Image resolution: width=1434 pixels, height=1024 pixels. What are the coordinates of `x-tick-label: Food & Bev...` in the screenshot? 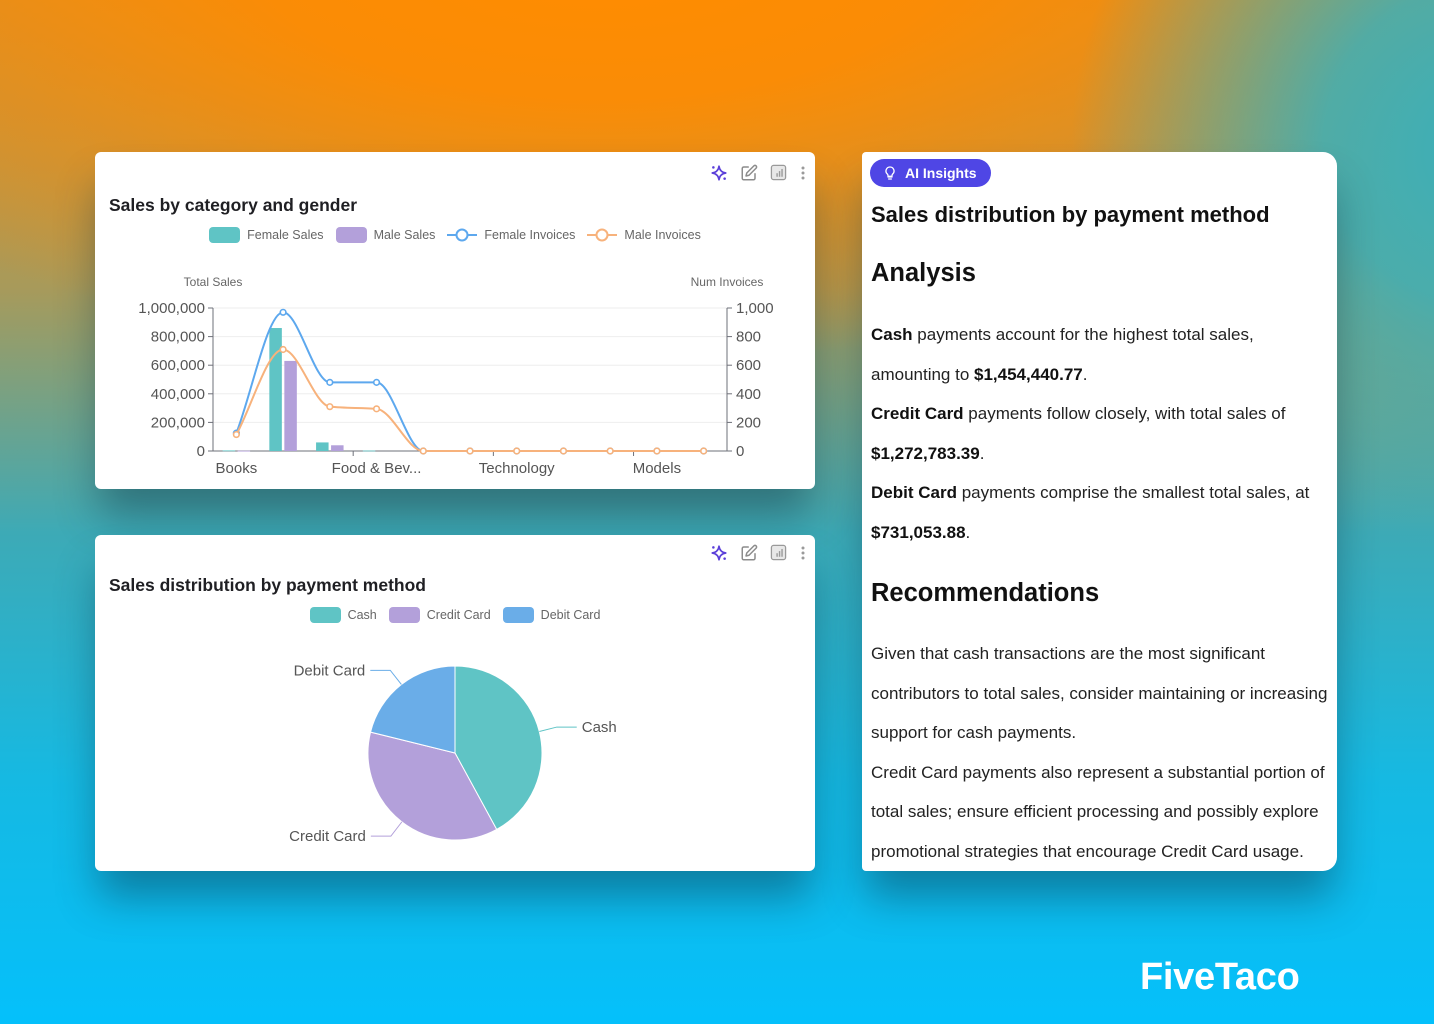 It's located at (377, 468).